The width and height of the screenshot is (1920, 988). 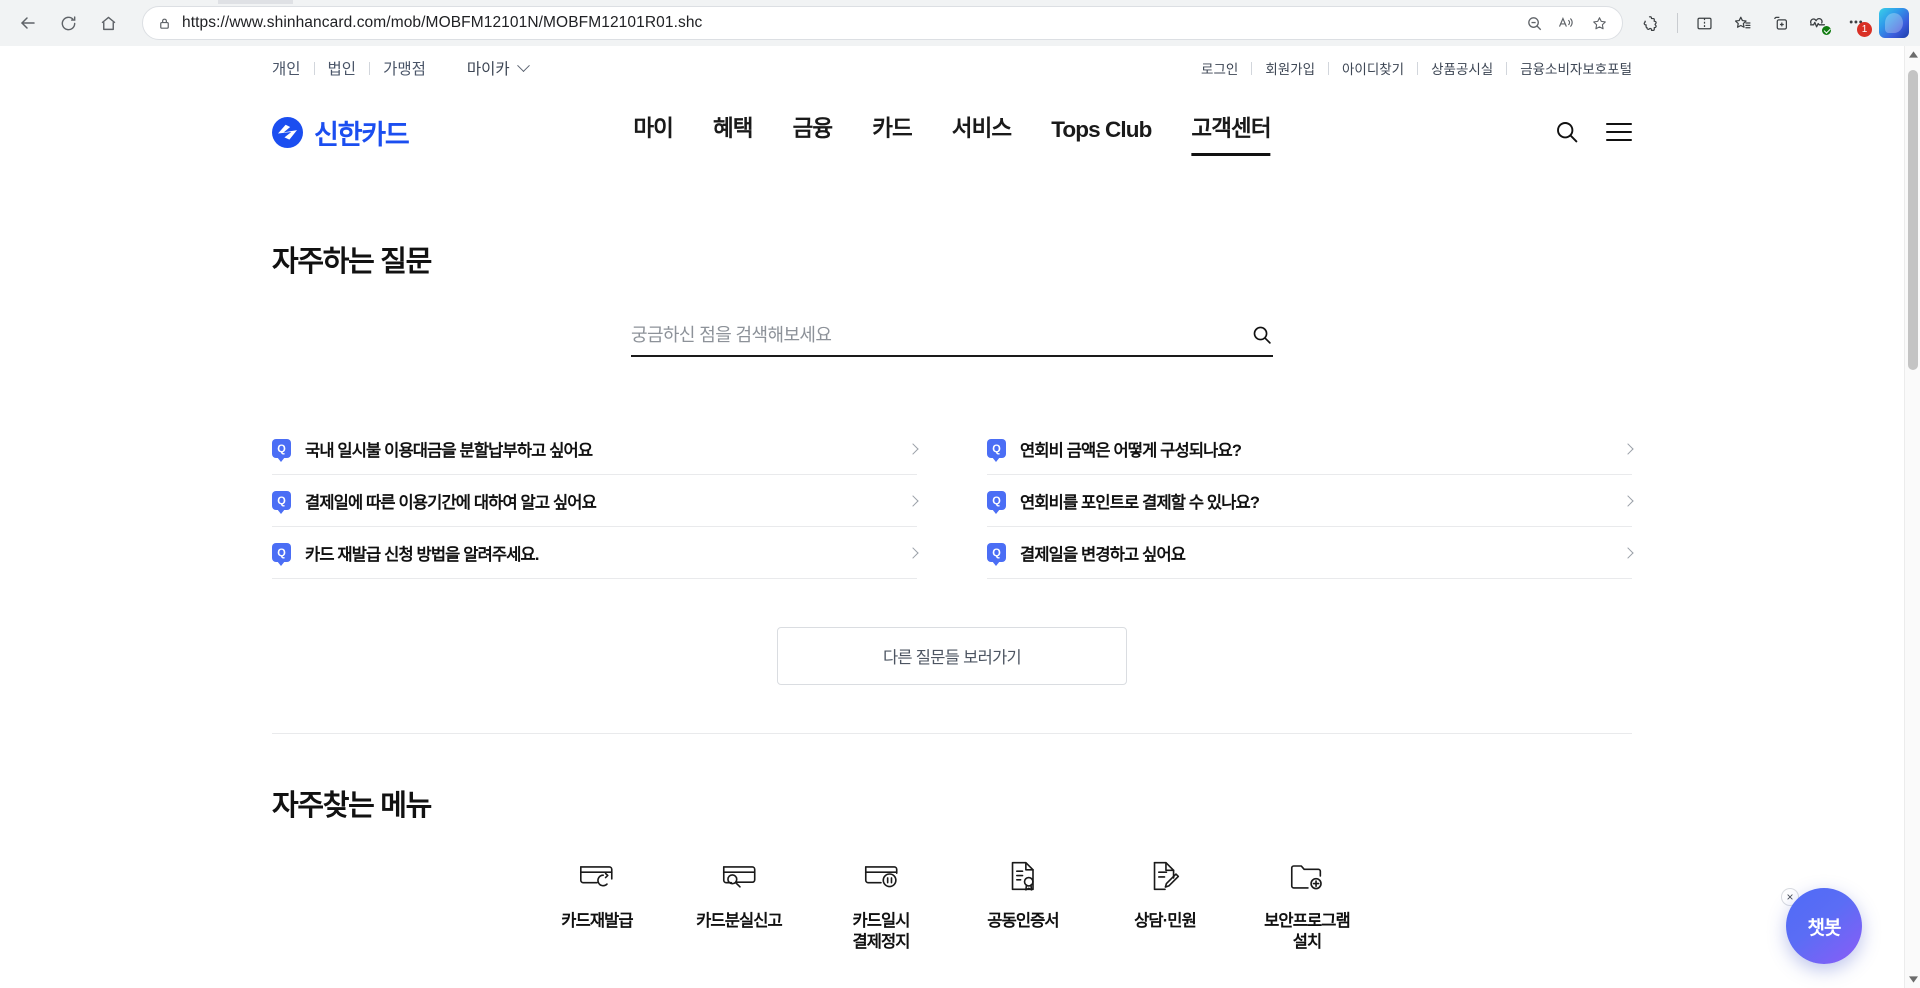 I want to click on page-title: 자주하는 질문, so click(x=352, y=262).